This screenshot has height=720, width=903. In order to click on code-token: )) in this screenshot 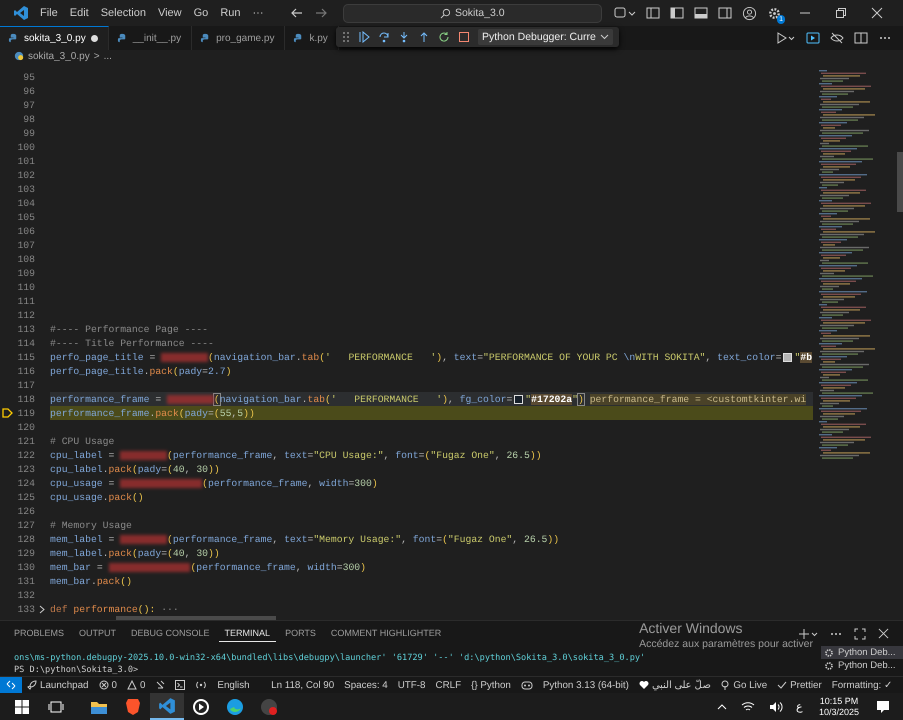, I will do `click(536, 455)`.